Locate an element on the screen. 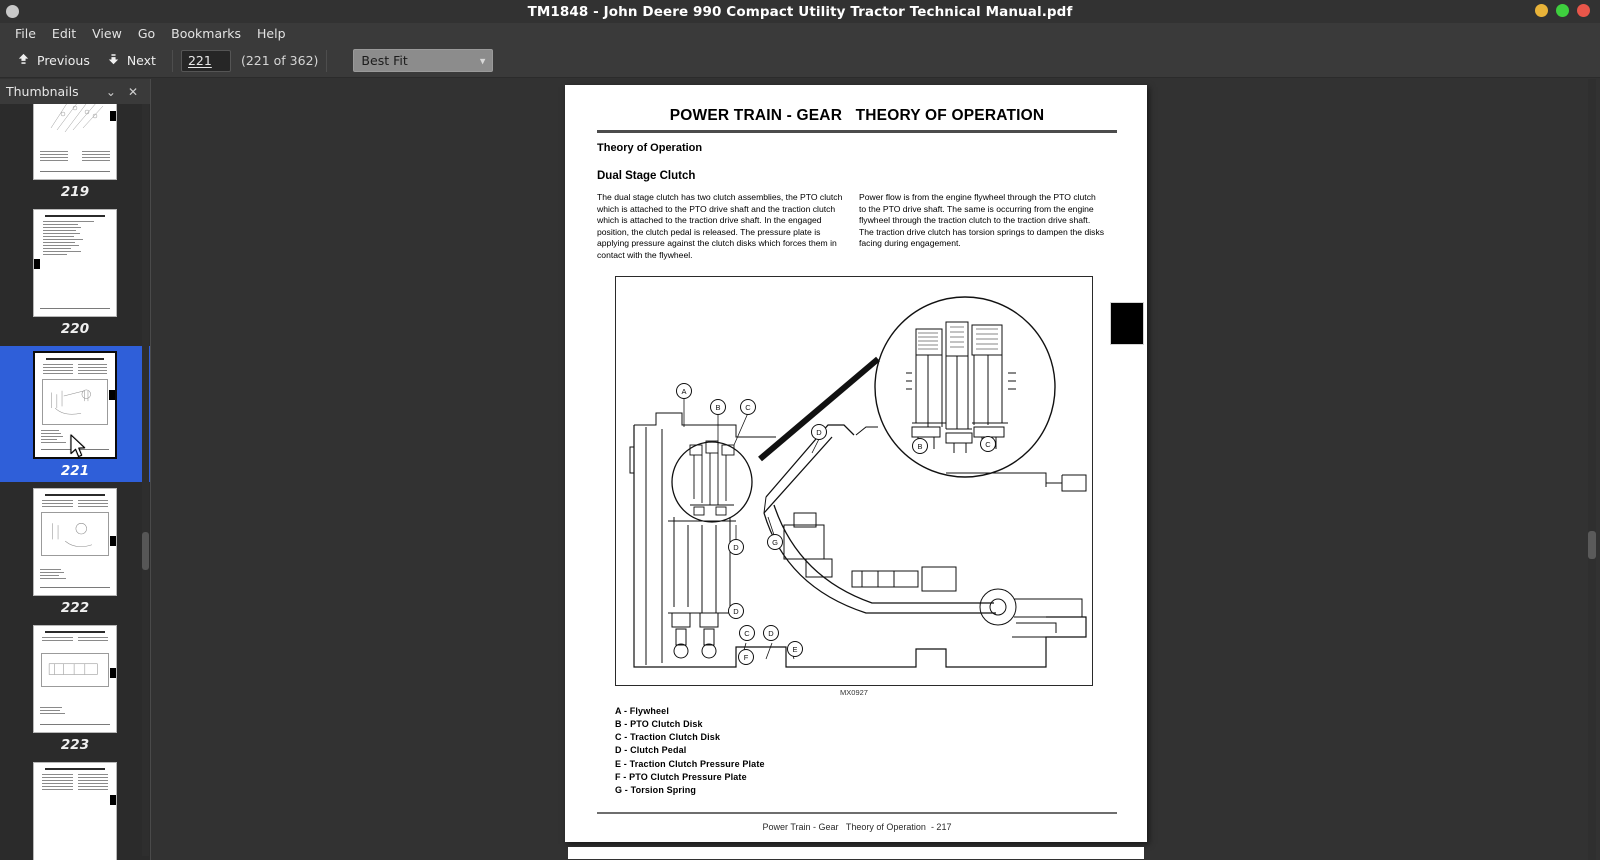 The height and width of the screenshot is (860, 1600). arrow-up-icon is located at coordinates (23, 61).